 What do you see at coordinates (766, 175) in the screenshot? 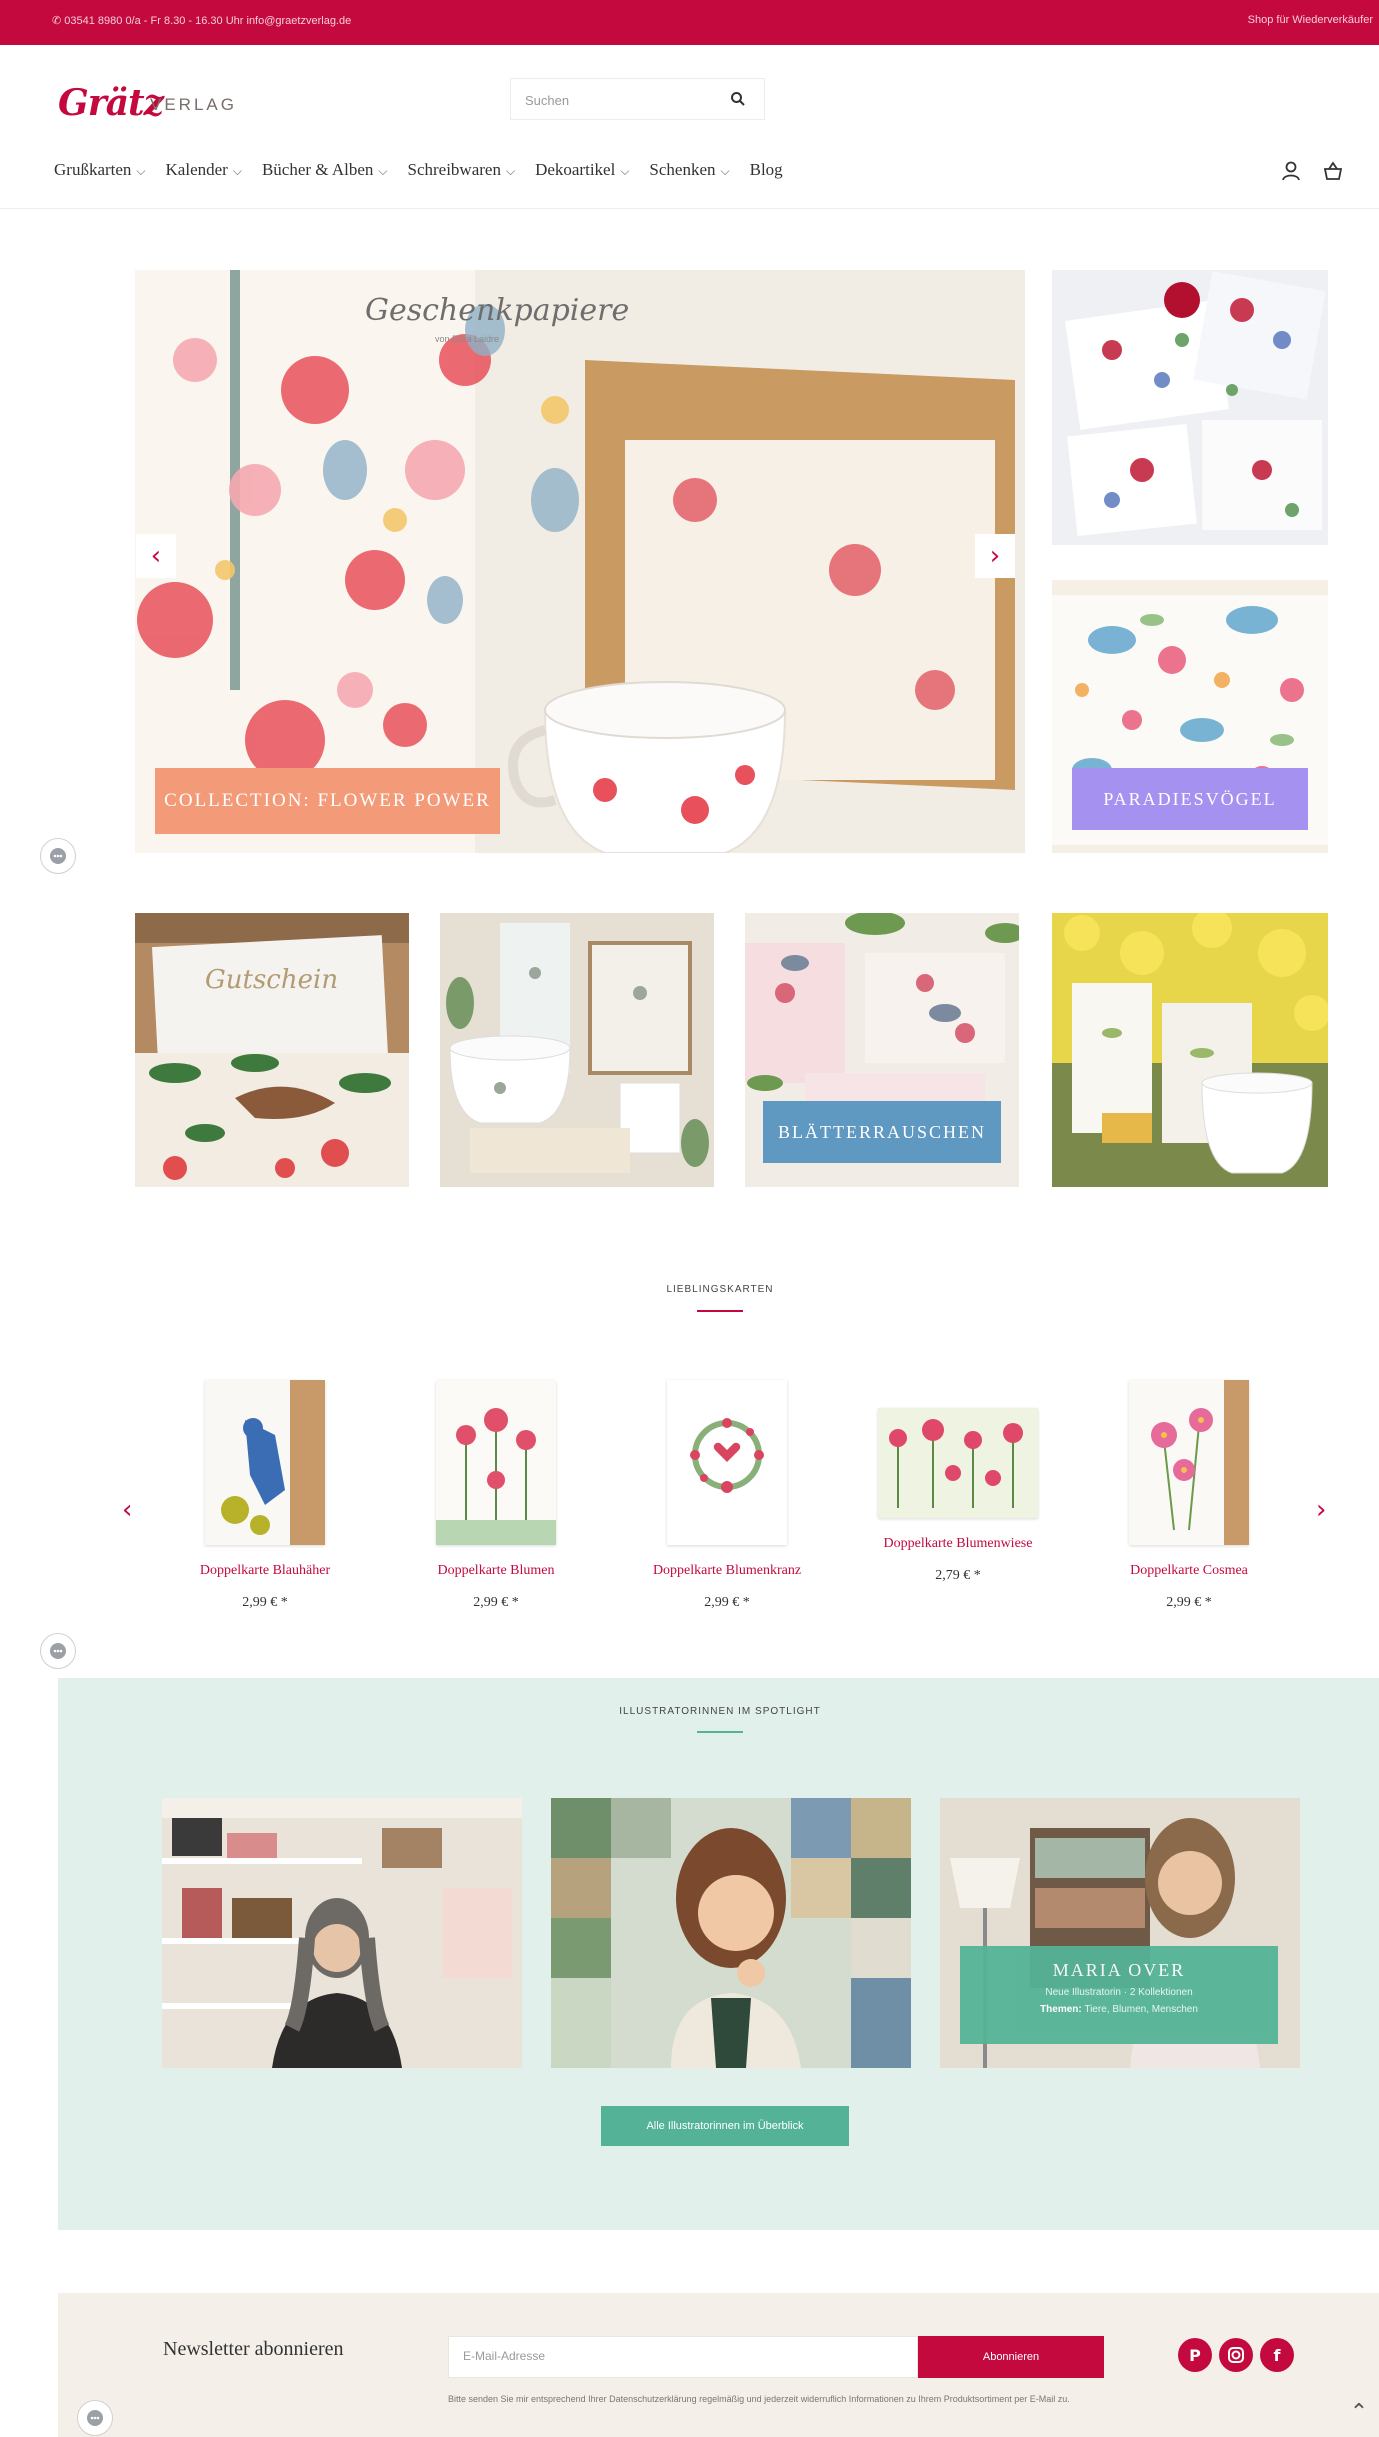
I see `nav-item-blog: Blog` at bounding box center [766, 175].